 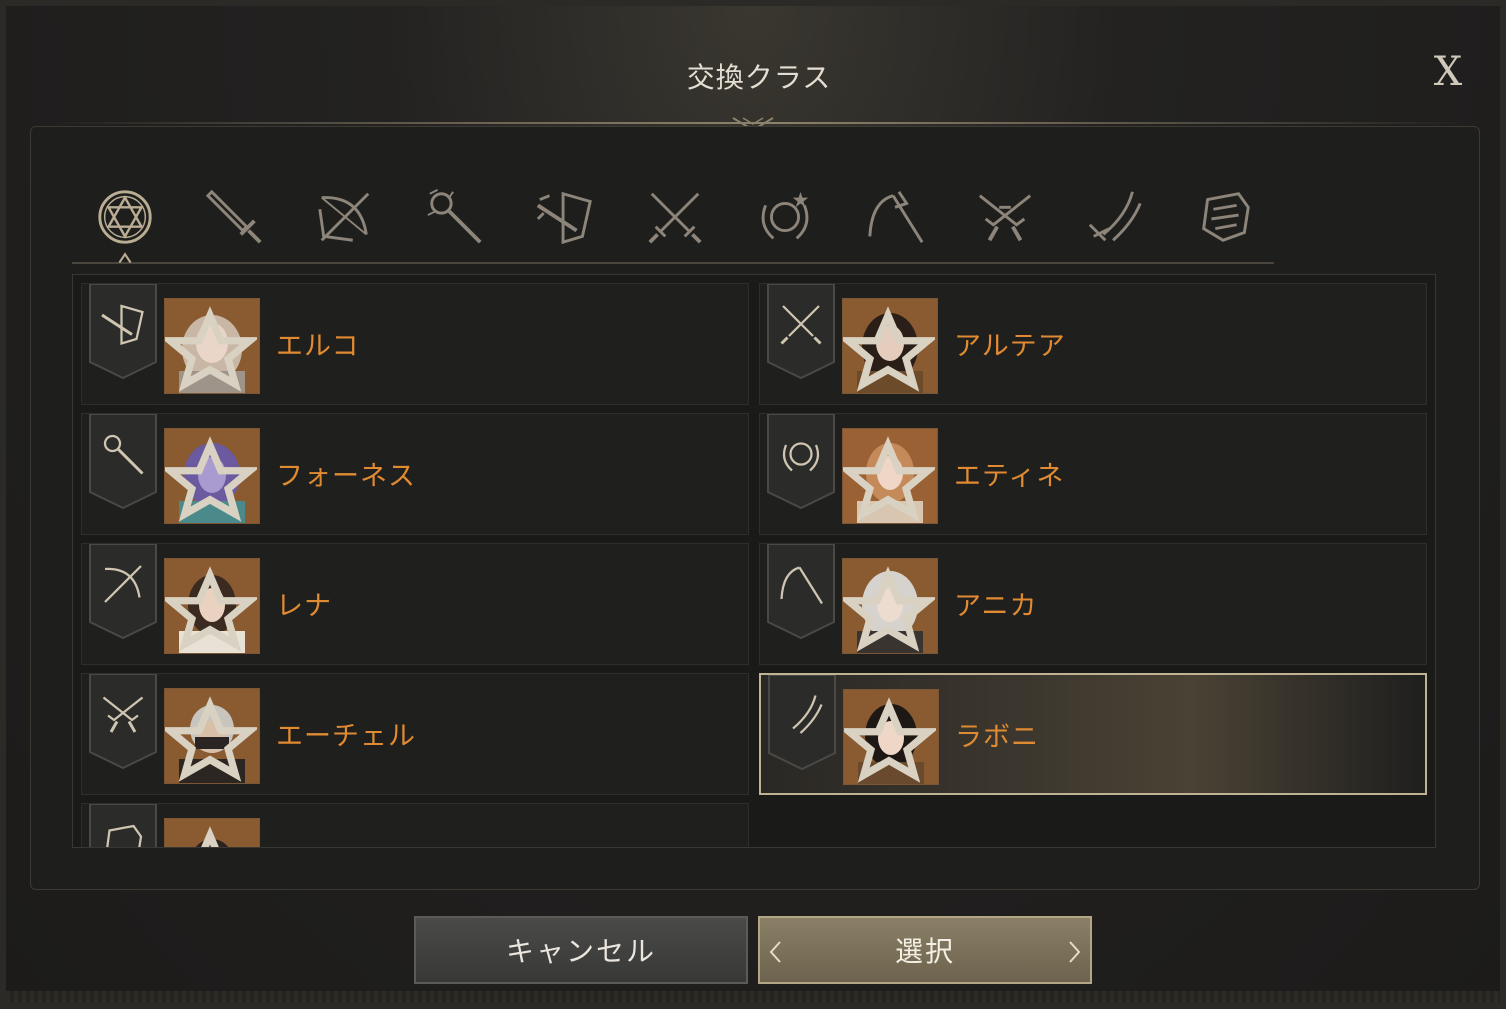 I want to click on selected-tab-marker-icon, so click(x=125, y=258).